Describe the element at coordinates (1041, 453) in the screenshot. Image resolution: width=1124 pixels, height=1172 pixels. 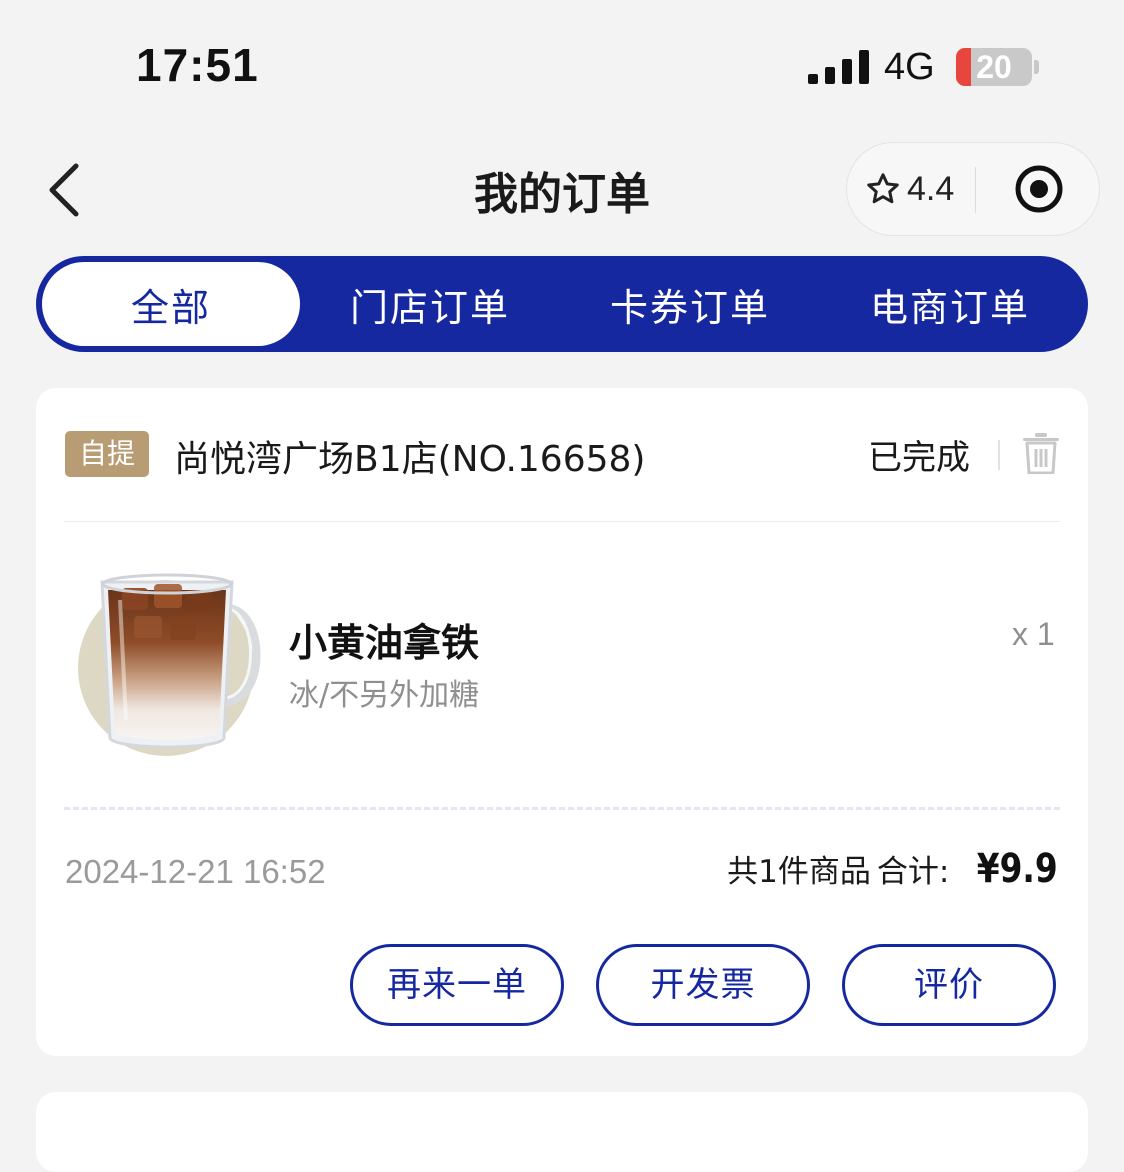
I see `trash-icon` at that location.